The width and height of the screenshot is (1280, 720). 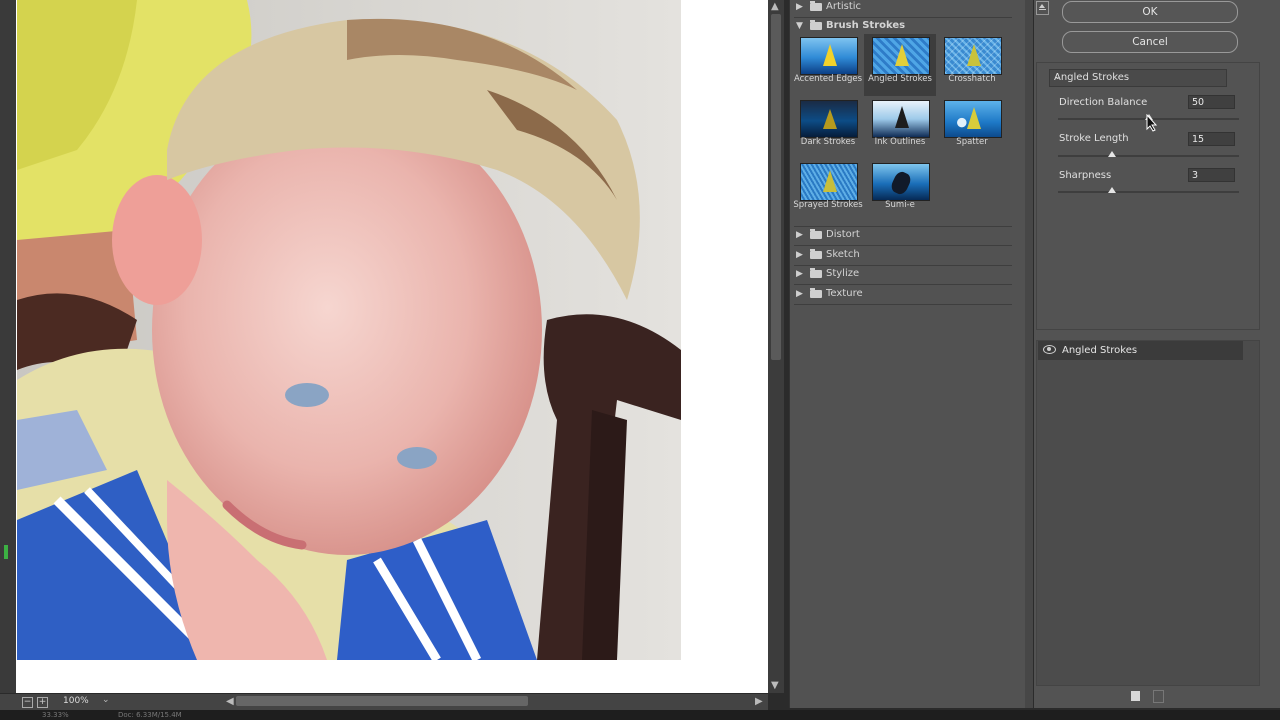 What do you see at coordinates (1042, 8) in the screenshot?
I see `collapse-gallery-icon` at bounding box center [1042, 8].